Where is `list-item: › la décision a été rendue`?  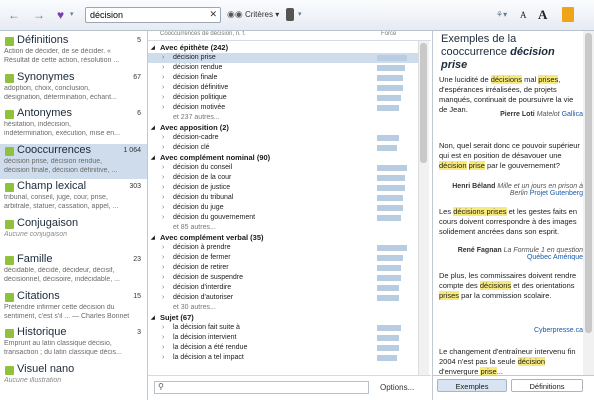
list-item: › la décision a été rendue is located at coordinates (283, 348).